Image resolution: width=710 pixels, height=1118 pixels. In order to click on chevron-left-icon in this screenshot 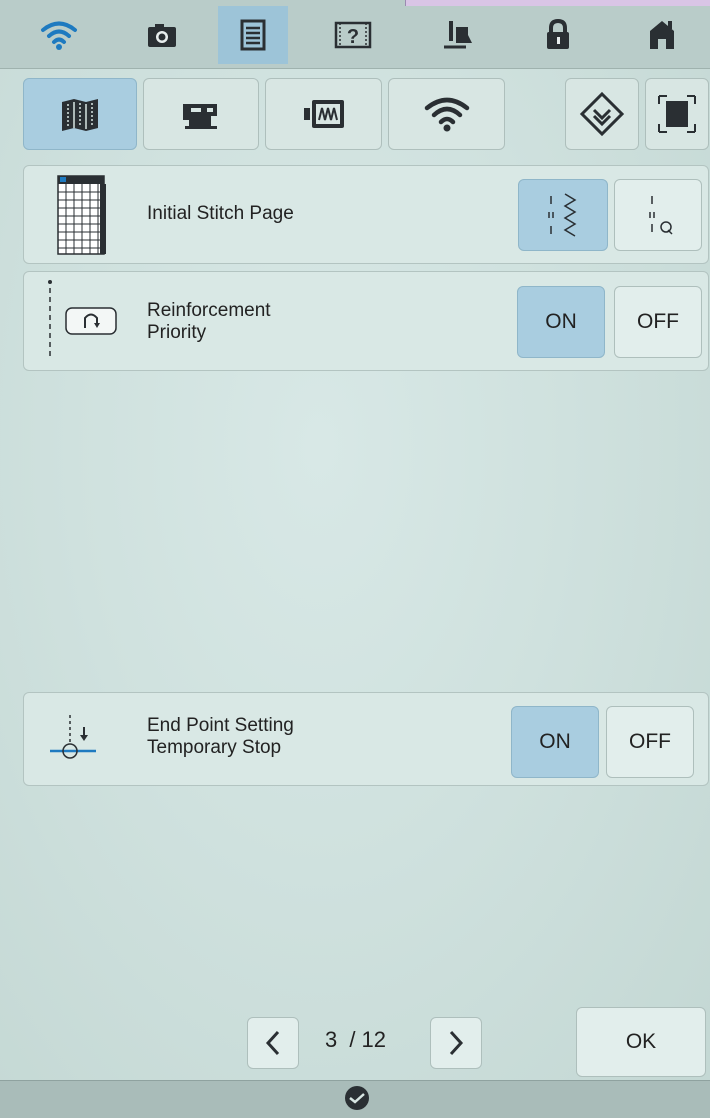, I will do `click(272, 1043)`.